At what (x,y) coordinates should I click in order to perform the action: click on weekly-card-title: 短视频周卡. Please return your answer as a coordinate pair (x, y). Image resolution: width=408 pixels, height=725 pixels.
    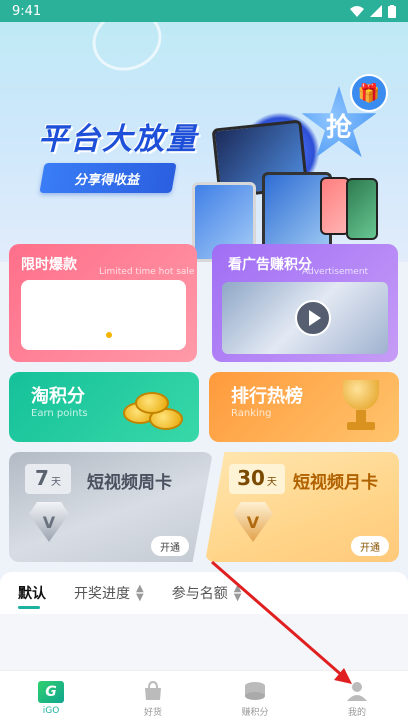
    Looking at the image, I should click on (129, 483).